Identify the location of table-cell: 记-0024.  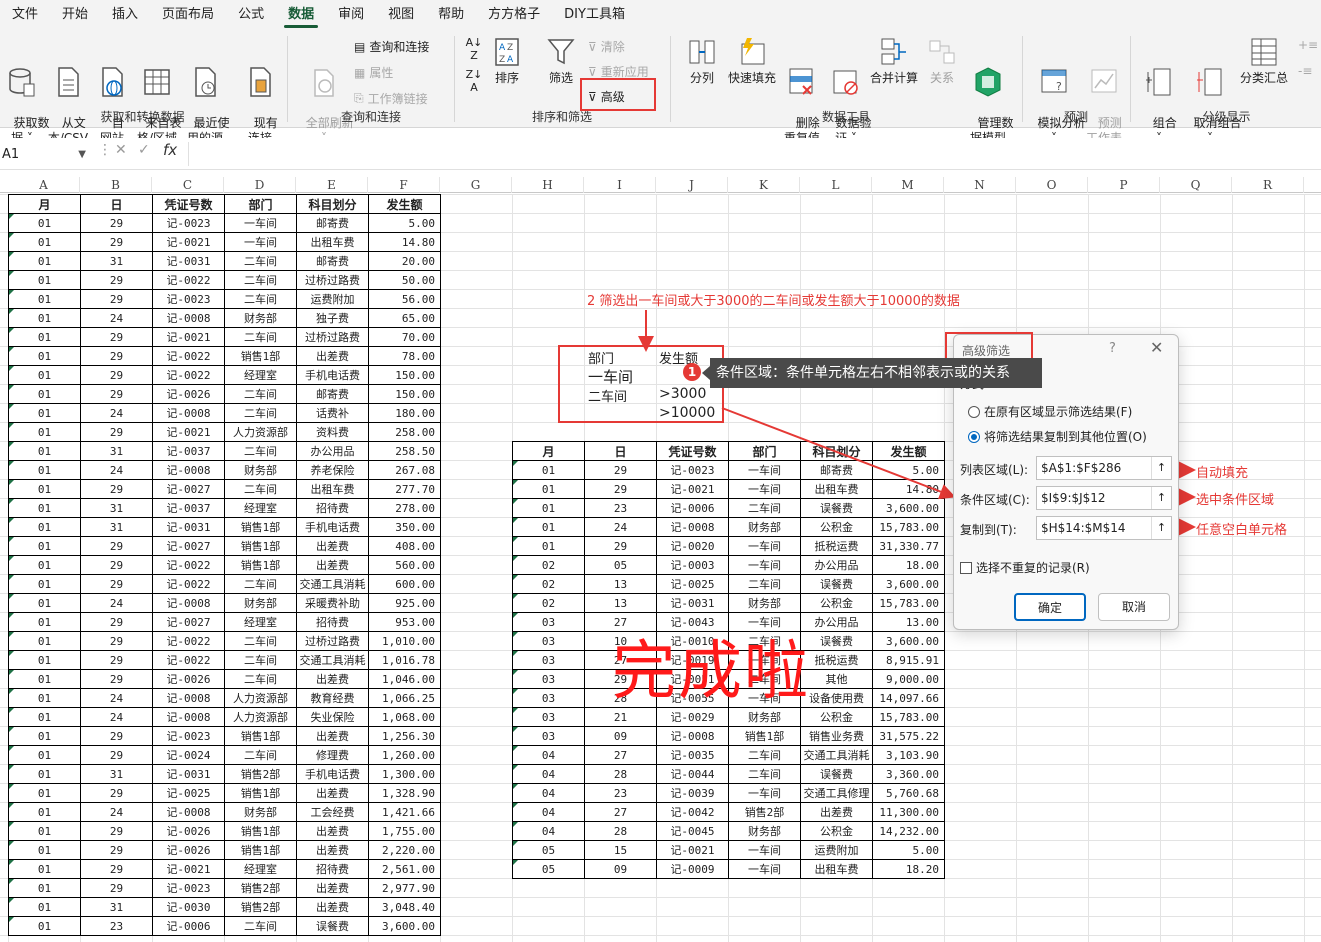
(188, 755).